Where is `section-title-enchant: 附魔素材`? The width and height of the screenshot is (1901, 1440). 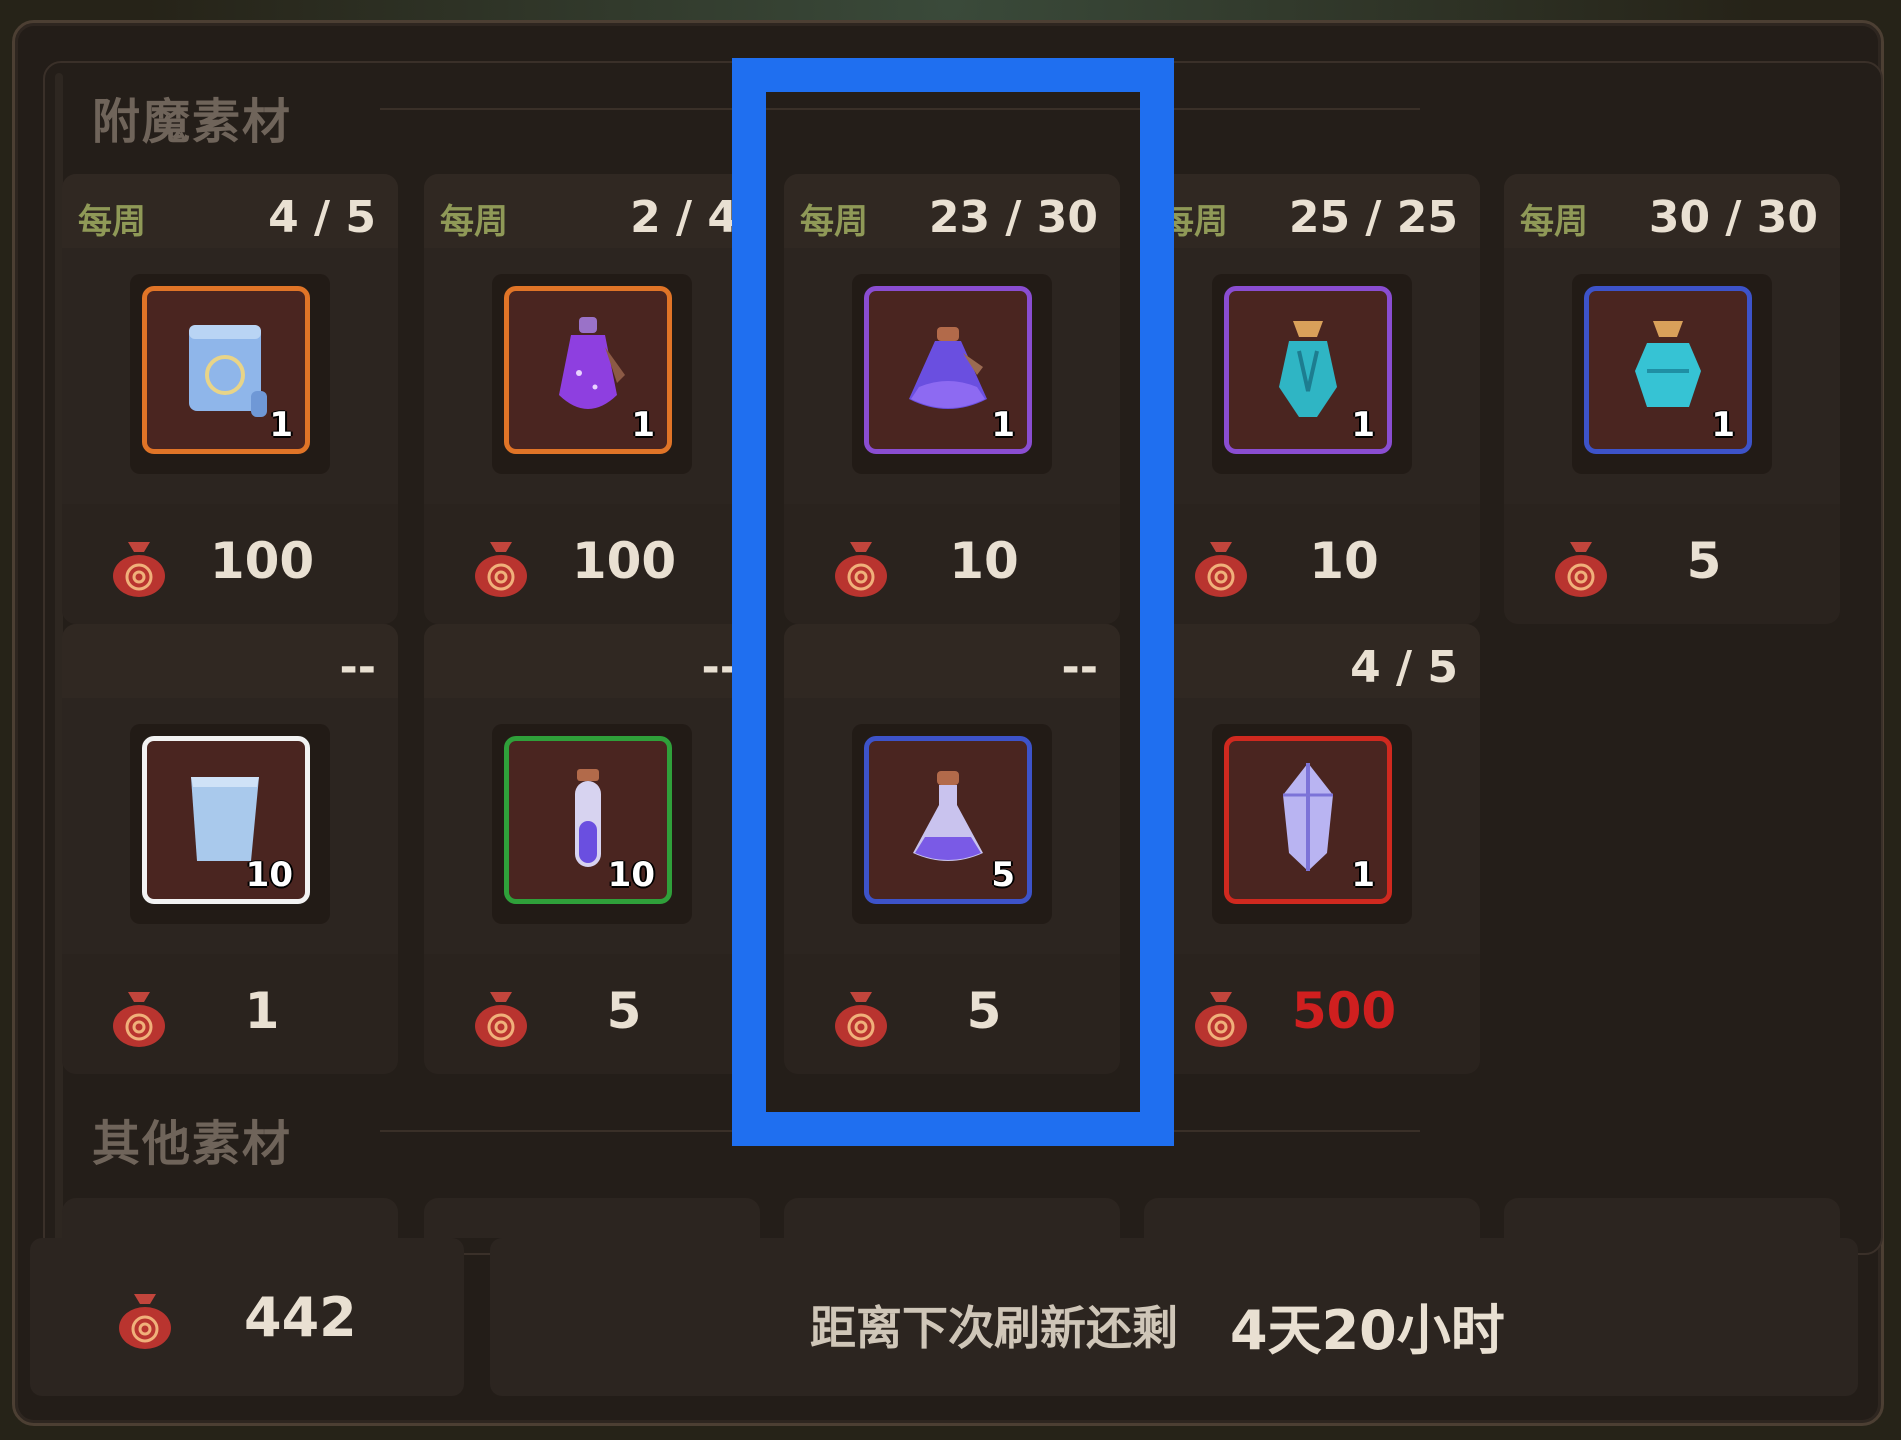 section-title-enchant: 附魔素材 is located at coordinates (192, 122).